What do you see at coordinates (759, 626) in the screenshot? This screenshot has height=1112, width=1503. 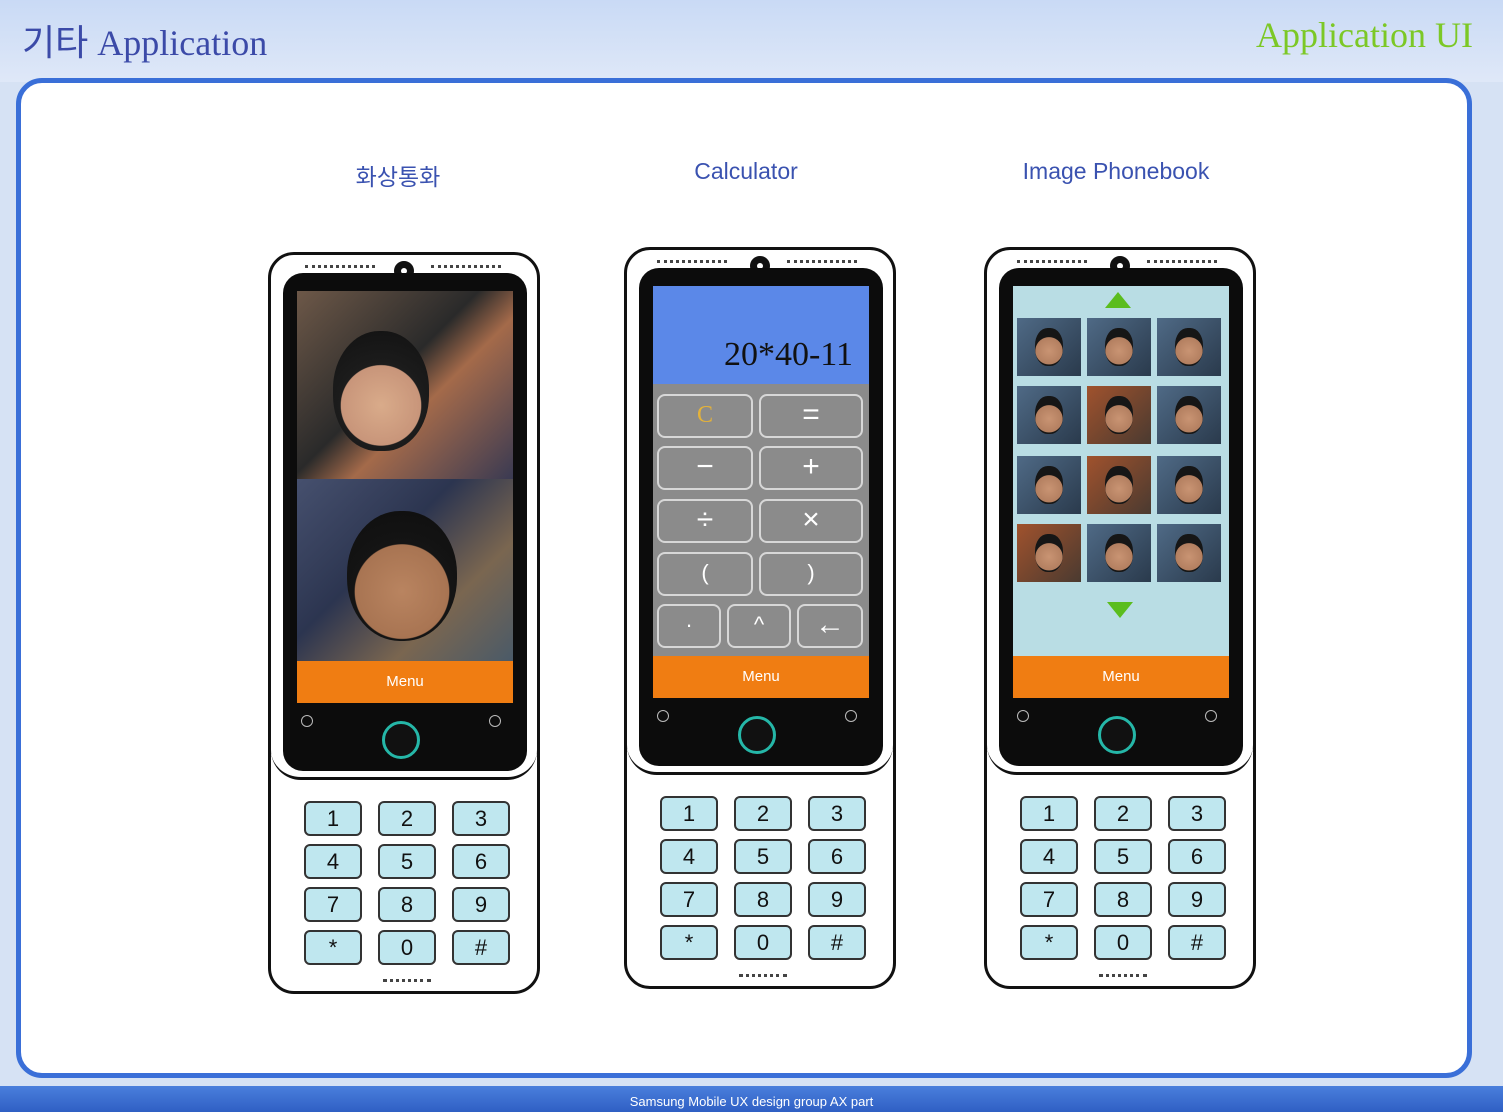 I see `calc-power-button: ^` at bounding box center [759, 626].